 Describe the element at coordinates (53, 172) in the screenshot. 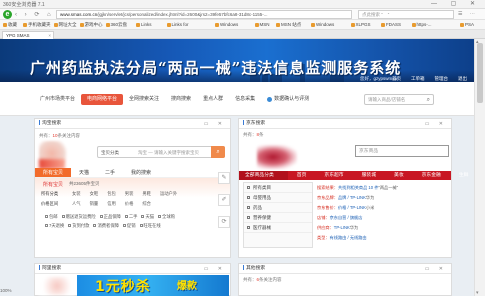

I see `taobao-tab: 所有宝贝` at that location.